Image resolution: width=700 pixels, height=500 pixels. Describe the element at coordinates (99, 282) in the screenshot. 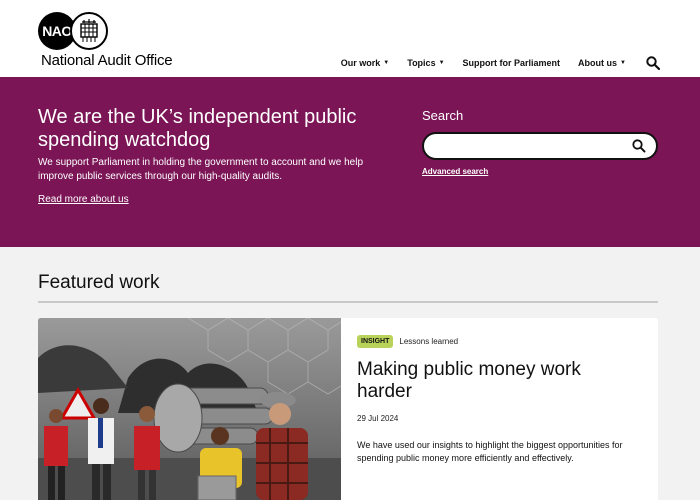

I see `featured-heading: Featured work` at that location.